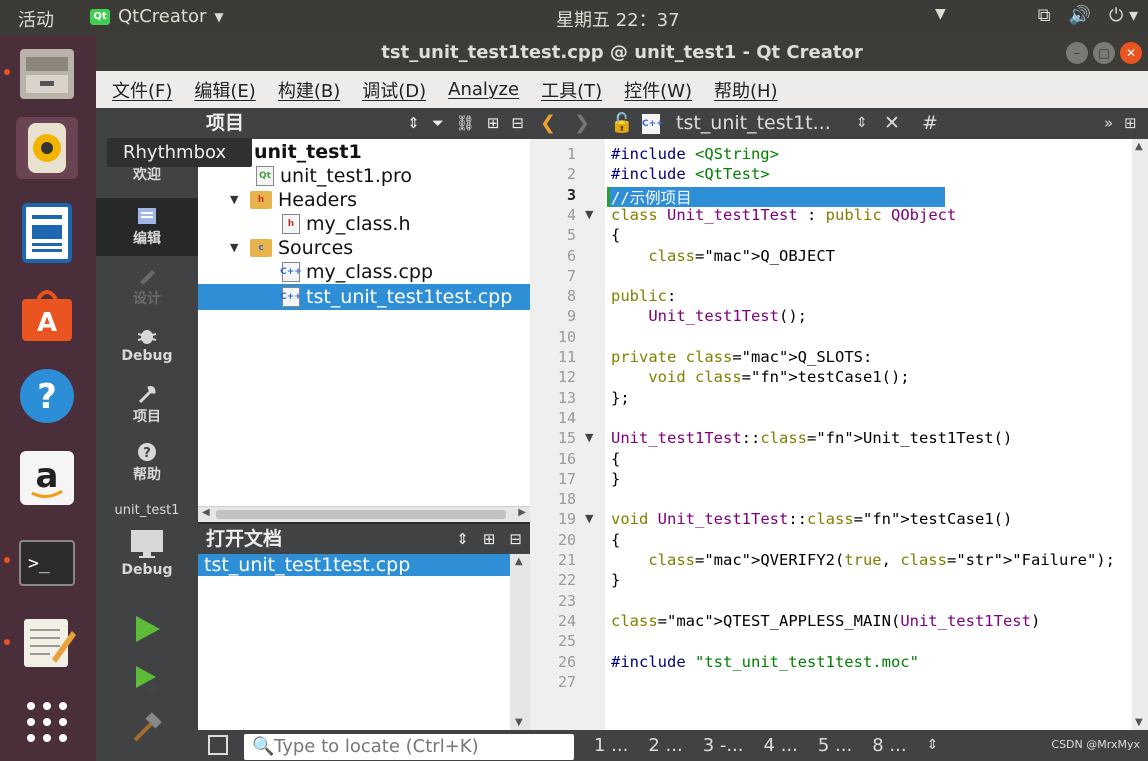  Describe the element at coordinates (1123, 15) in the screenshot. I see `power-icon: ⏻ ▾` at that location.